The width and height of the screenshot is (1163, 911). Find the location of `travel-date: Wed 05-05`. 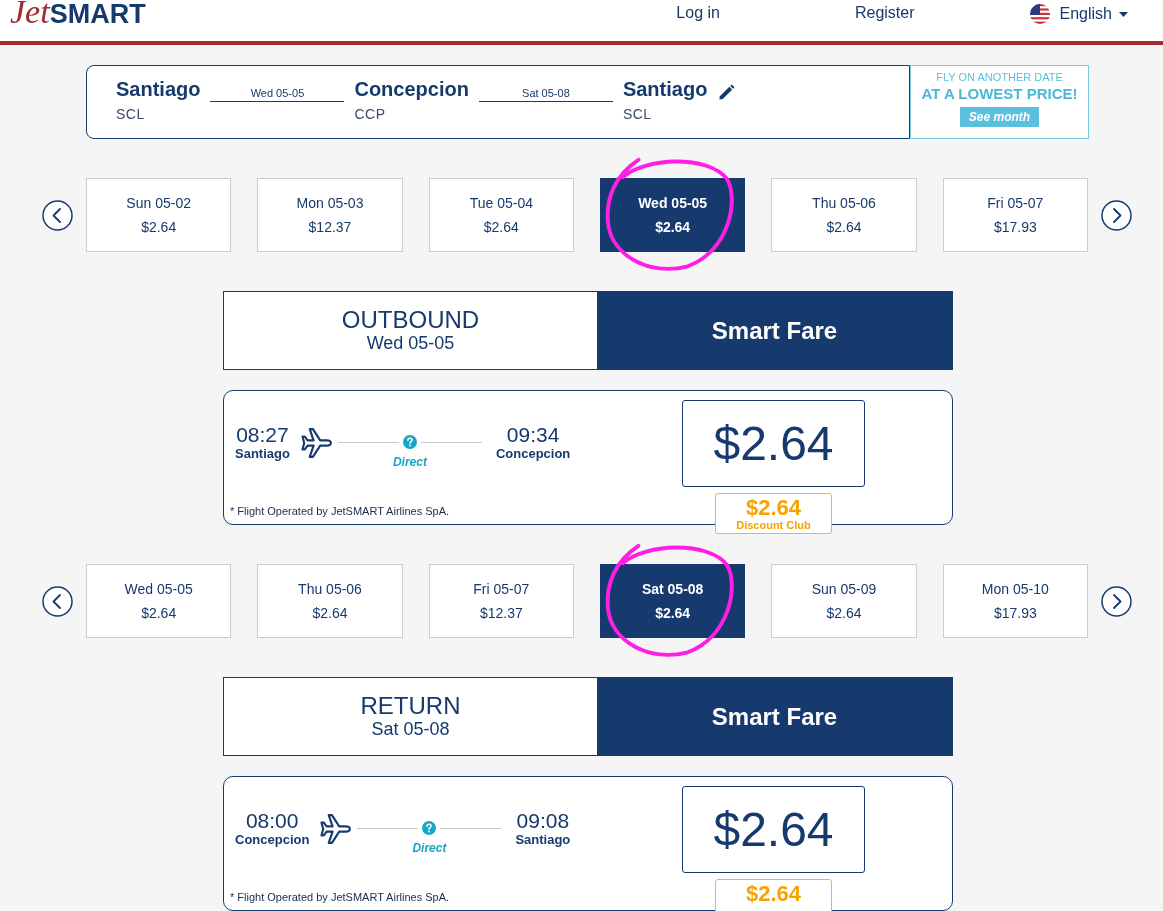

travel-date: Wed 05-05 is located at coordinates (277, 94).